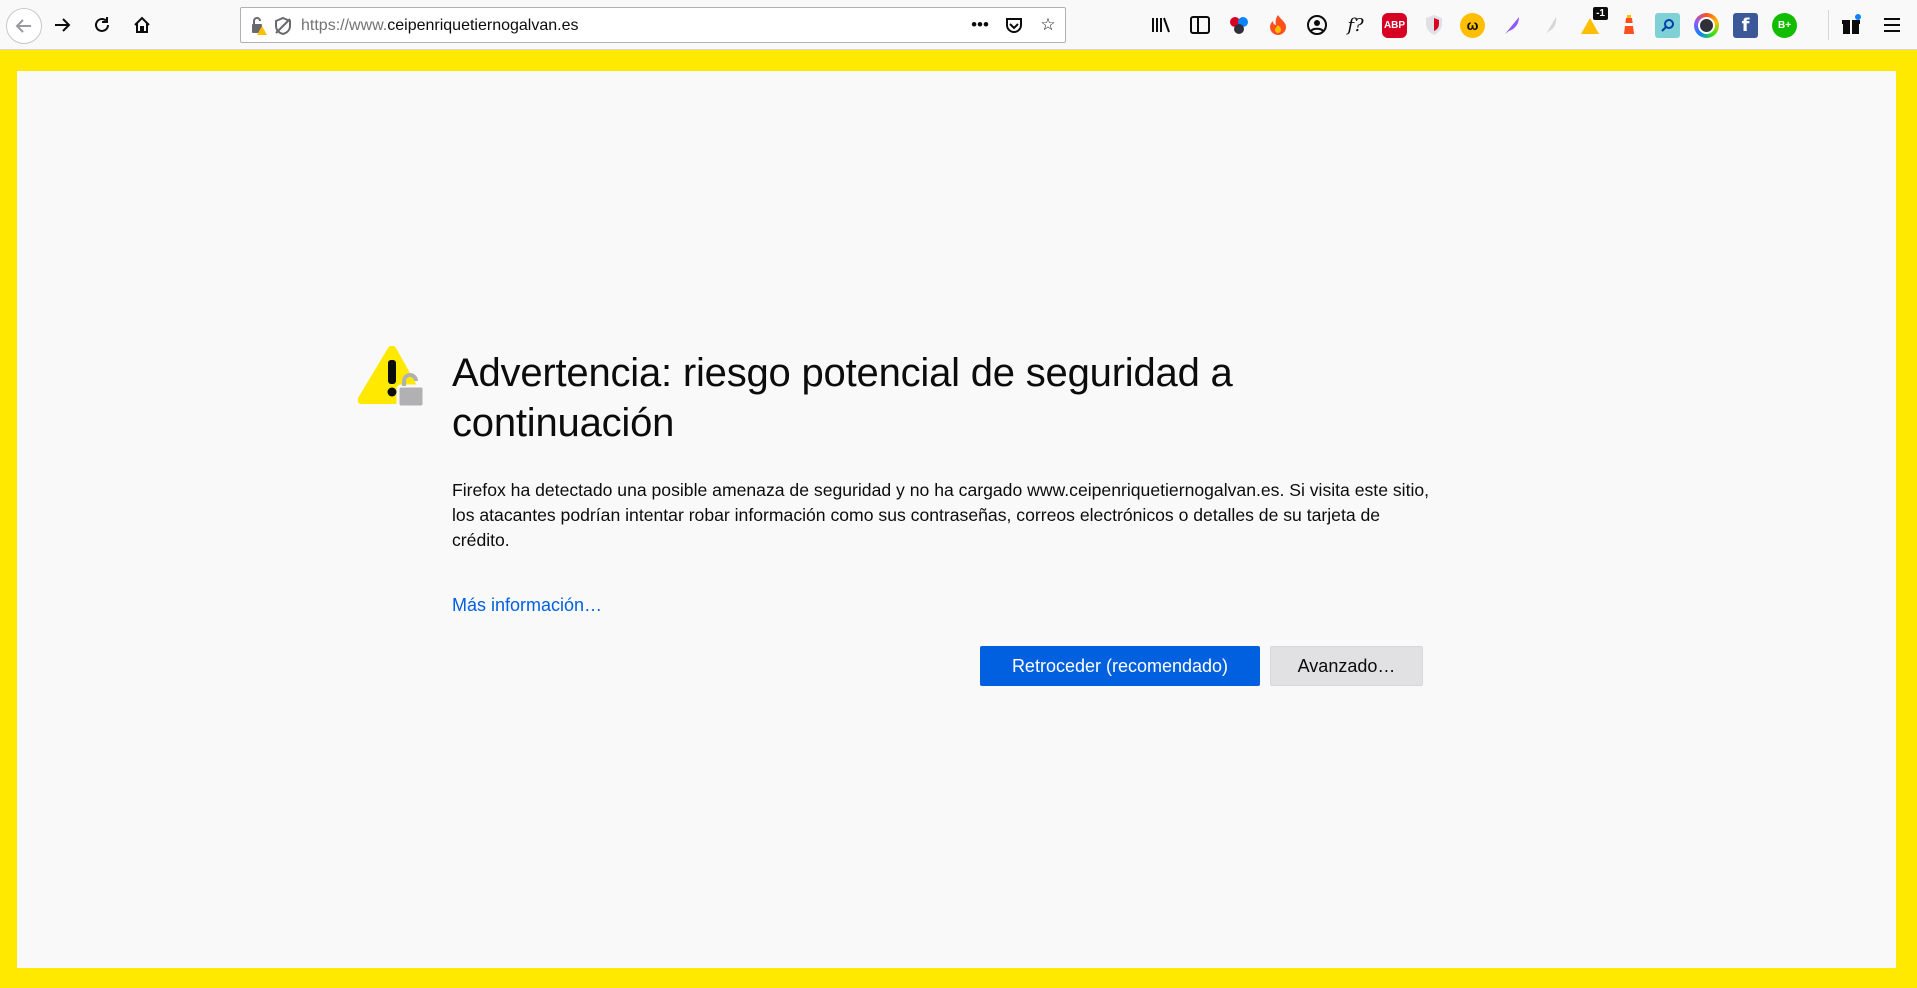  What do you see at coordinates (1600, 13) in the screenshot?
I see `warning-extension-badge: -1` at bounding box center [1600, 13].